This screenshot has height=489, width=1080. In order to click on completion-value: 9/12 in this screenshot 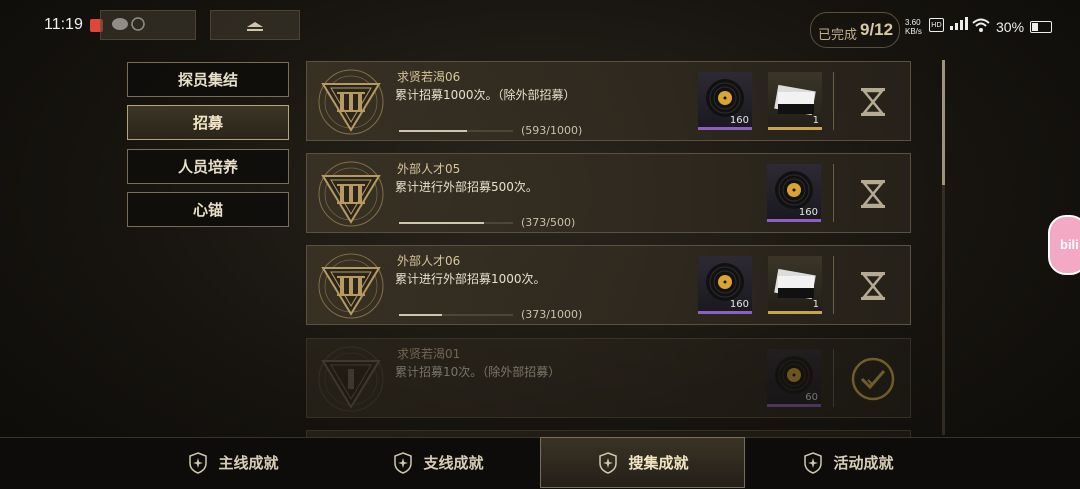, I will do `click(877, 29)`.